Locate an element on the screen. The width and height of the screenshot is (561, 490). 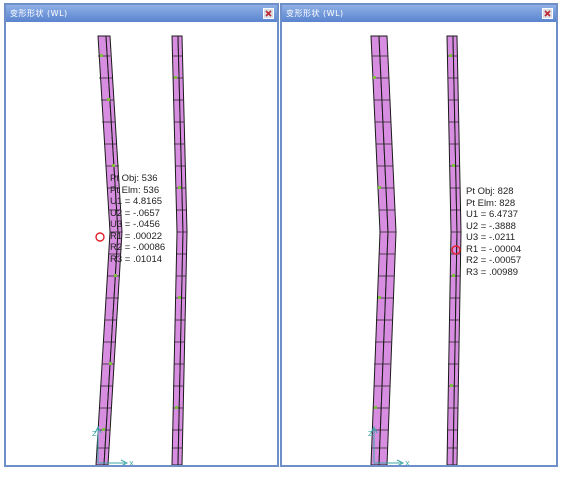
r3-value: R3 = .01014 is located at coordinates (136, 259).